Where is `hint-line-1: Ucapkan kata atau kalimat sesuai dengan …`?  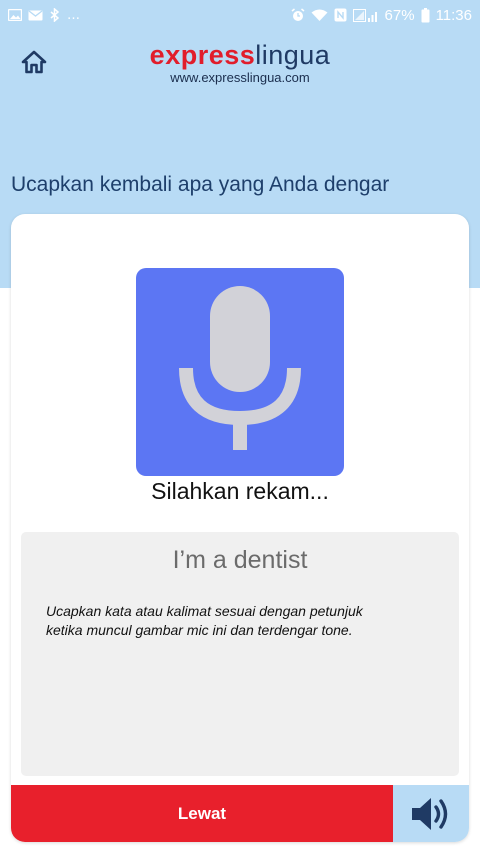
hint-line-1: Ucapkan kata atau kalimat sesuai dengan … is located at coordinates (204, 611).